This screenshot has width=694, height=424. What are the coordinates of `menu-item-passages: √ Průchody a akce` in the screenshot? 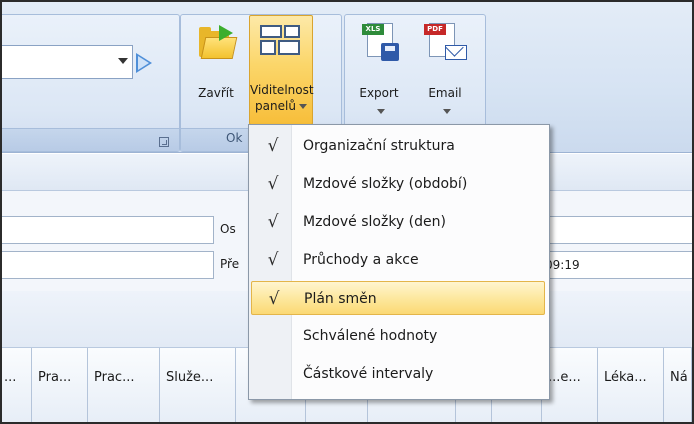 It's located at (398, 260).